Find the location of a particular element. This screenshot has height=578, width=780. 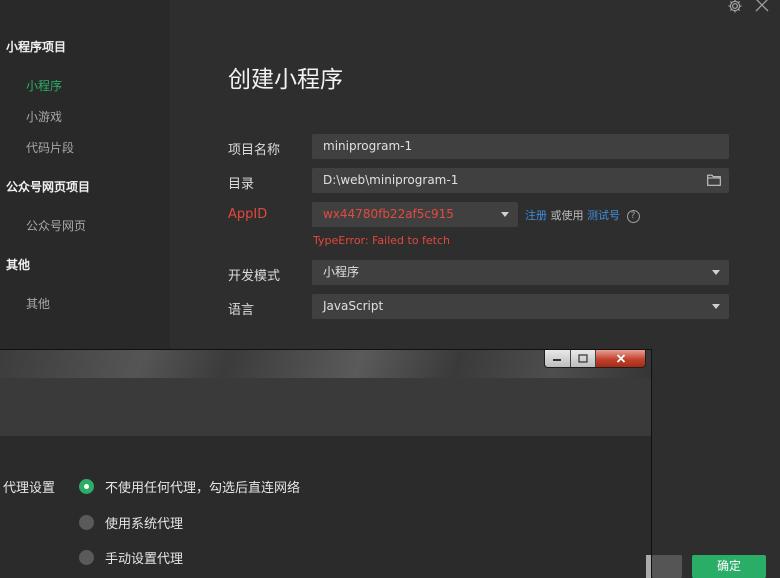

maximize-button is located at coordinates (583, 358).